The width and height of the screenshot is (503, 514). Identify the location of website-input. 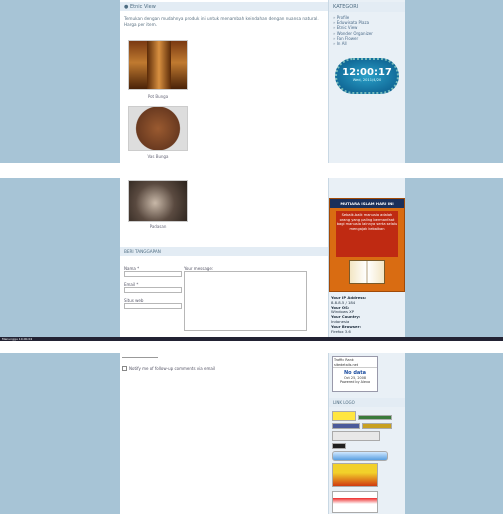
(153, 306).